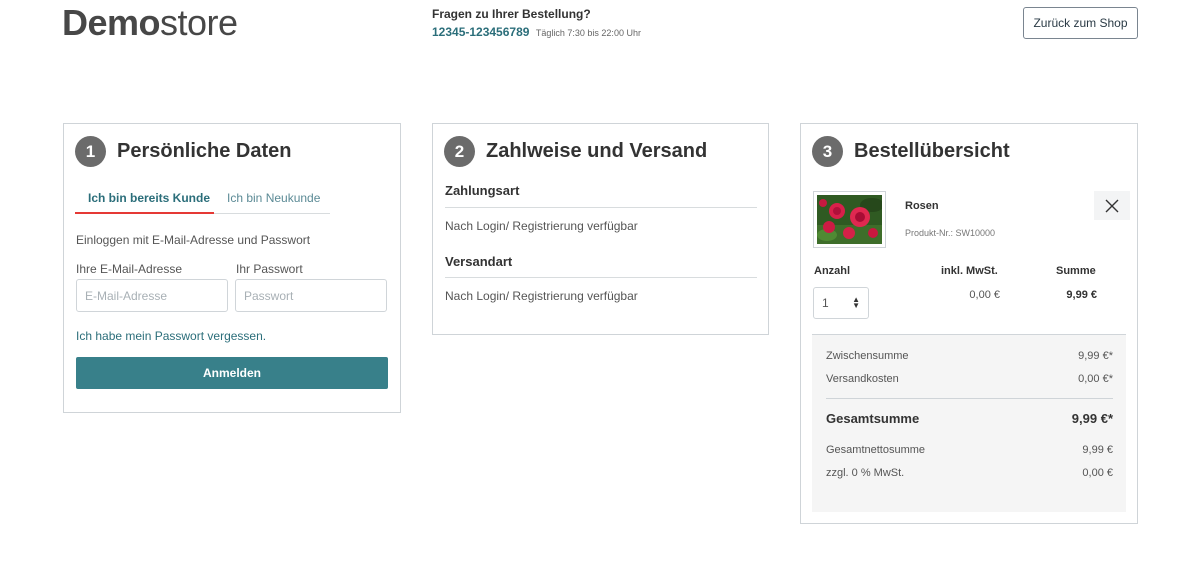 The image size is (1200, 570). I want to click on tab-new-customer: Ich bin Neukunde, so click(273, 198).